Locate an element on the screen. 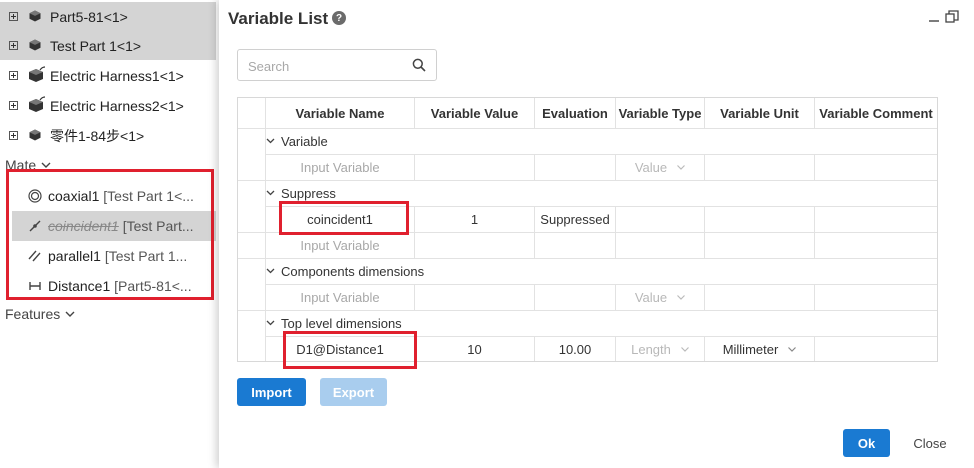 This screenshot has height=468, width=974. export-button: Export is located at coordinates (353, 392).